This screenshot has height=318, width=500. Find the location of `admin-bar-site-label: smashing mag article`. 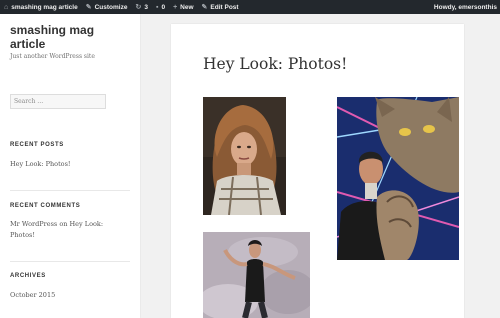

admin-bar-site-label: smashing mag article is located at coordinates (44, 7).